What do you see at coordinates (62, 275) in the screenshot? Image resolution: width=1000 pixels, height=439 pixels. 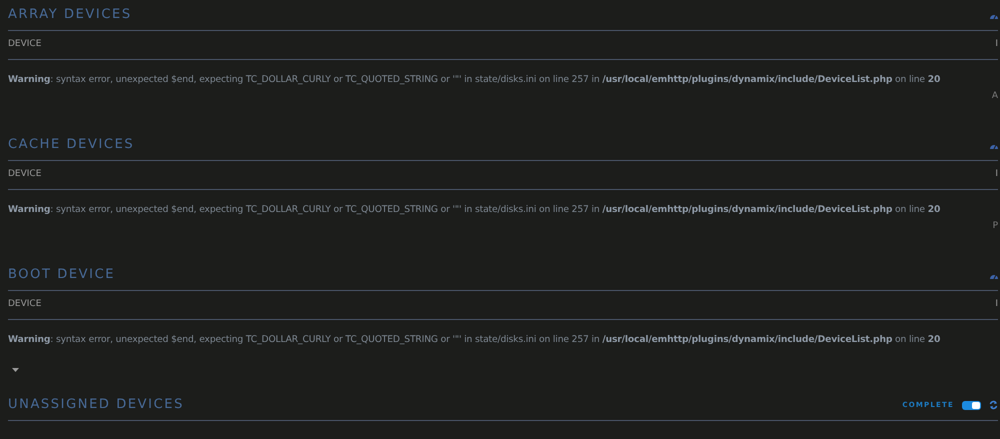 I see `section-title: BOOT DEVICE` at bounding box center [62, 275].